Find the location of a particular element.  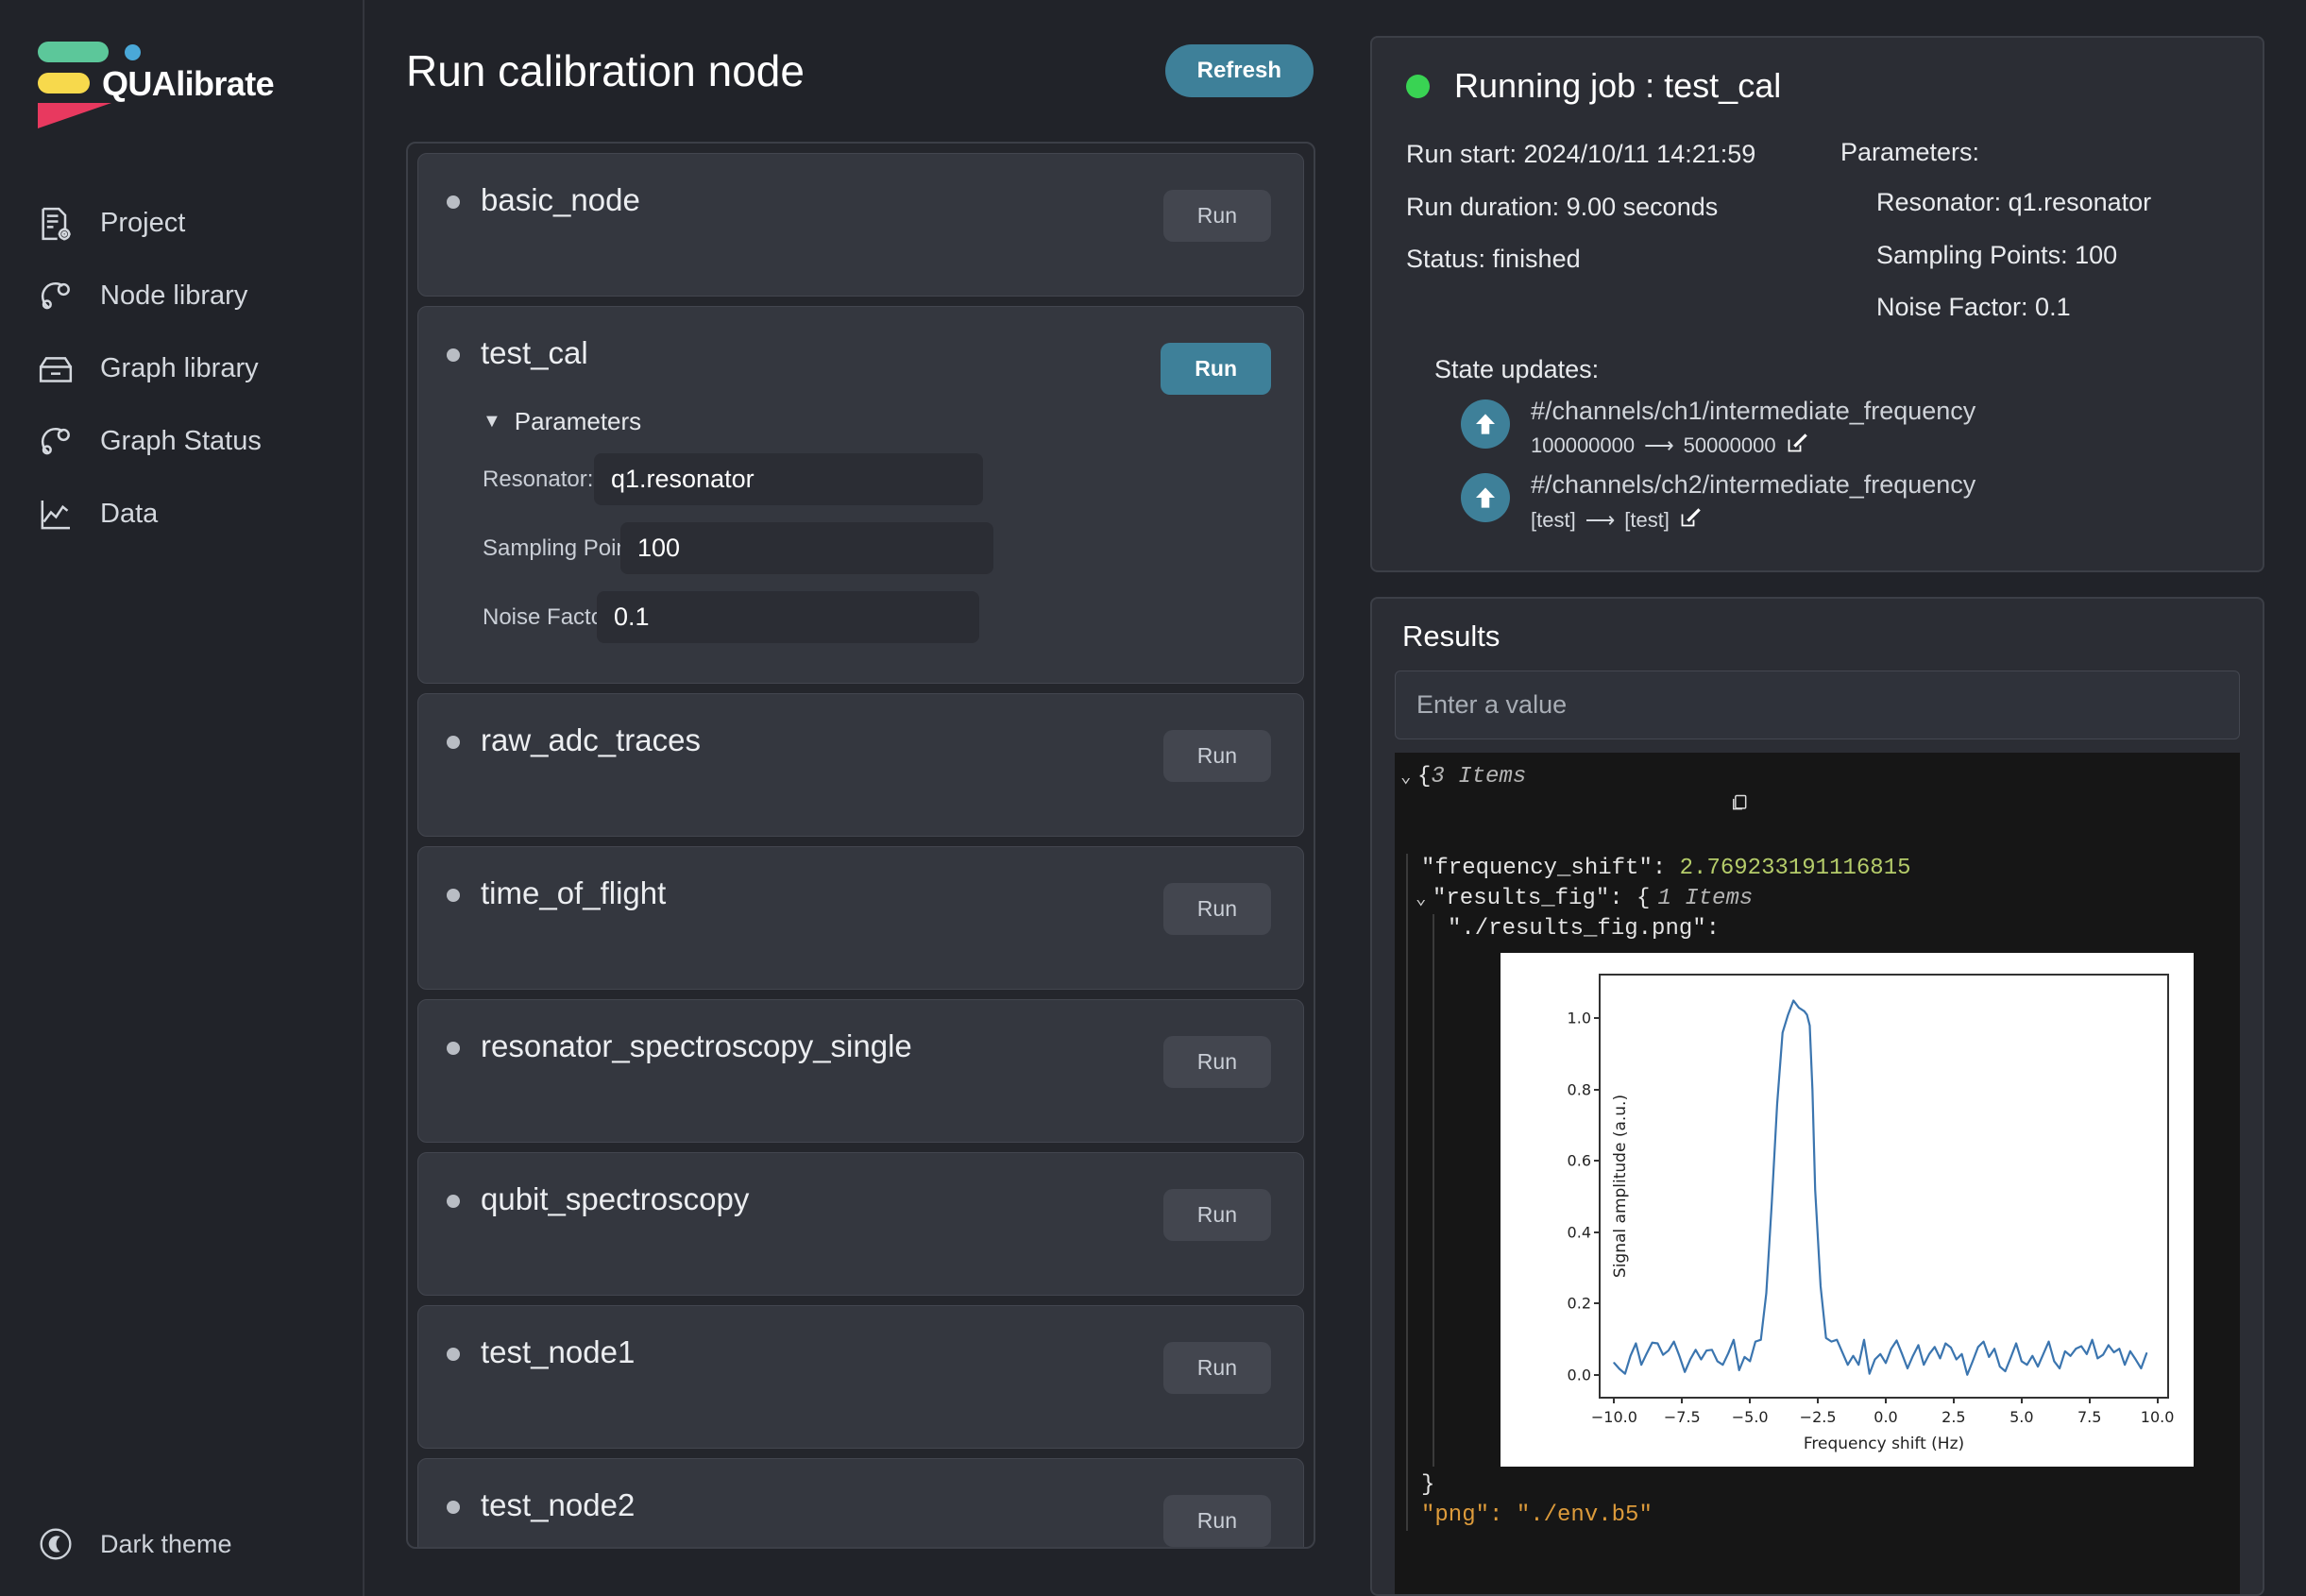

json-root-line: ⌄ { 3 Items is located at coordinates (1817, 808).